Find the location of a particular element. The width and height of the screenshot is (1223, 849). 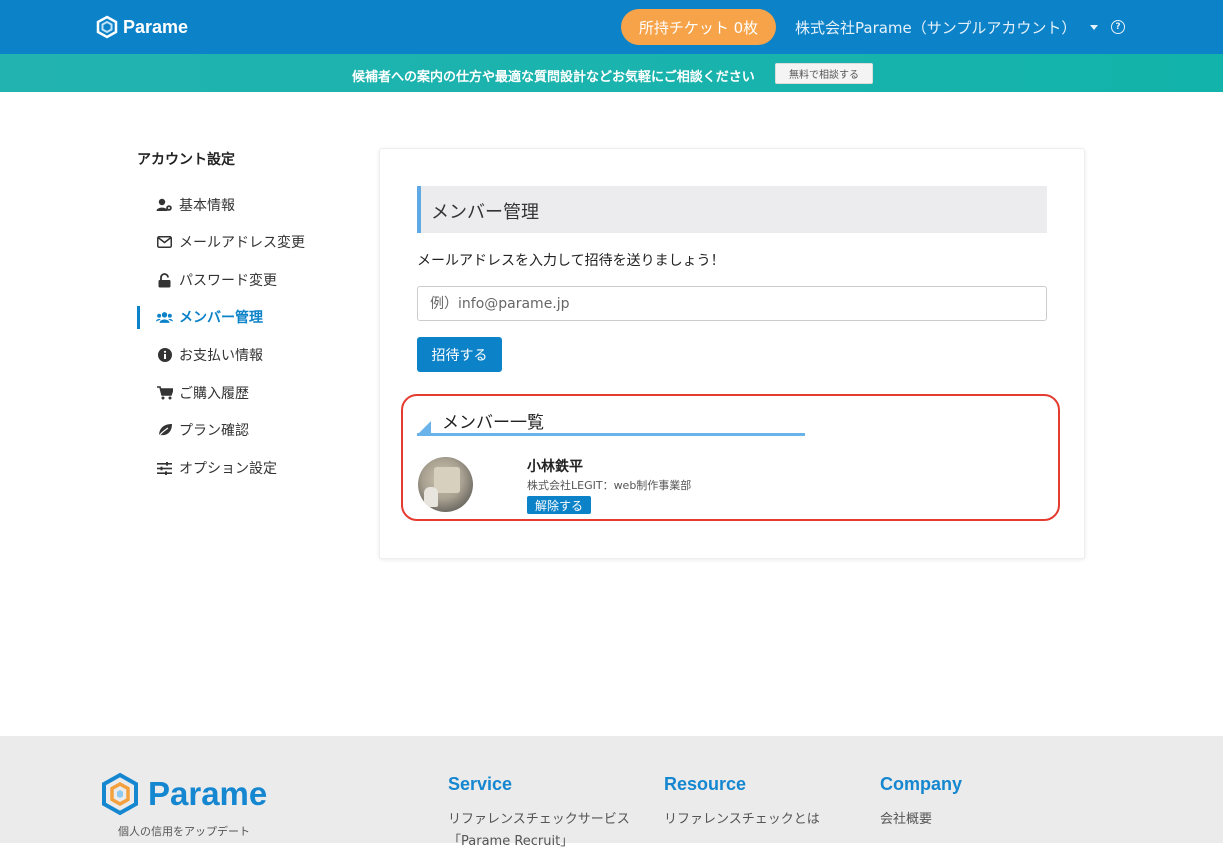

footer-tagline: 個人の信用をアップデート is located at coordinates (184, 831).